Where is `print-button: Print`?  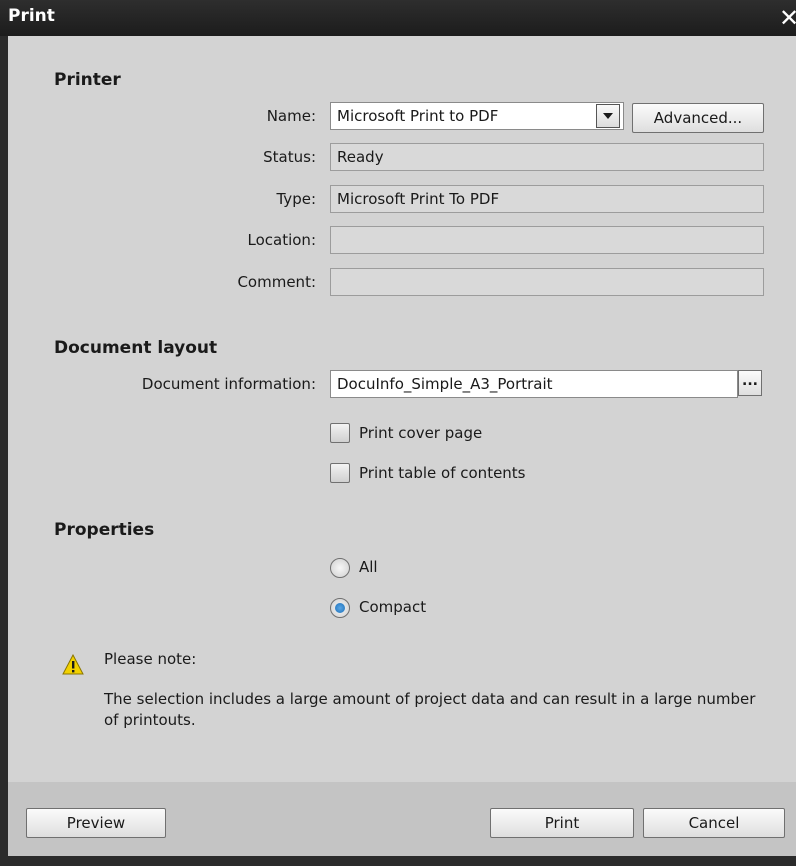
print-button: Print is located at coordinates (562, 823).